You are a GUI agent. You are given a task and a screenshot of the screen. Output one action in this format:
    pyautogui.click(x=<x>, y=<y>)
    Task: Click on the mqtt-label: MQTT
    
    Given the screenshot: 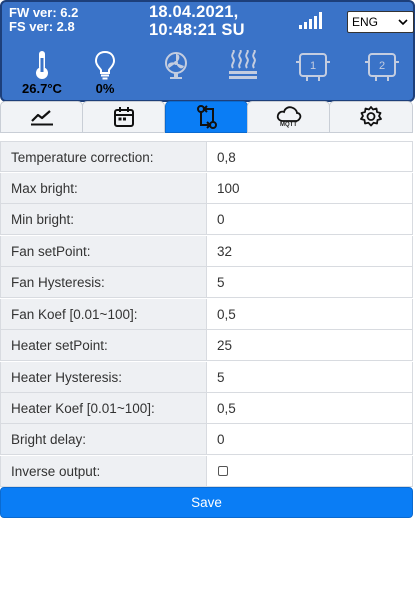 What is the action you would take?
    pyautogui.click(x=288, y=125)
    